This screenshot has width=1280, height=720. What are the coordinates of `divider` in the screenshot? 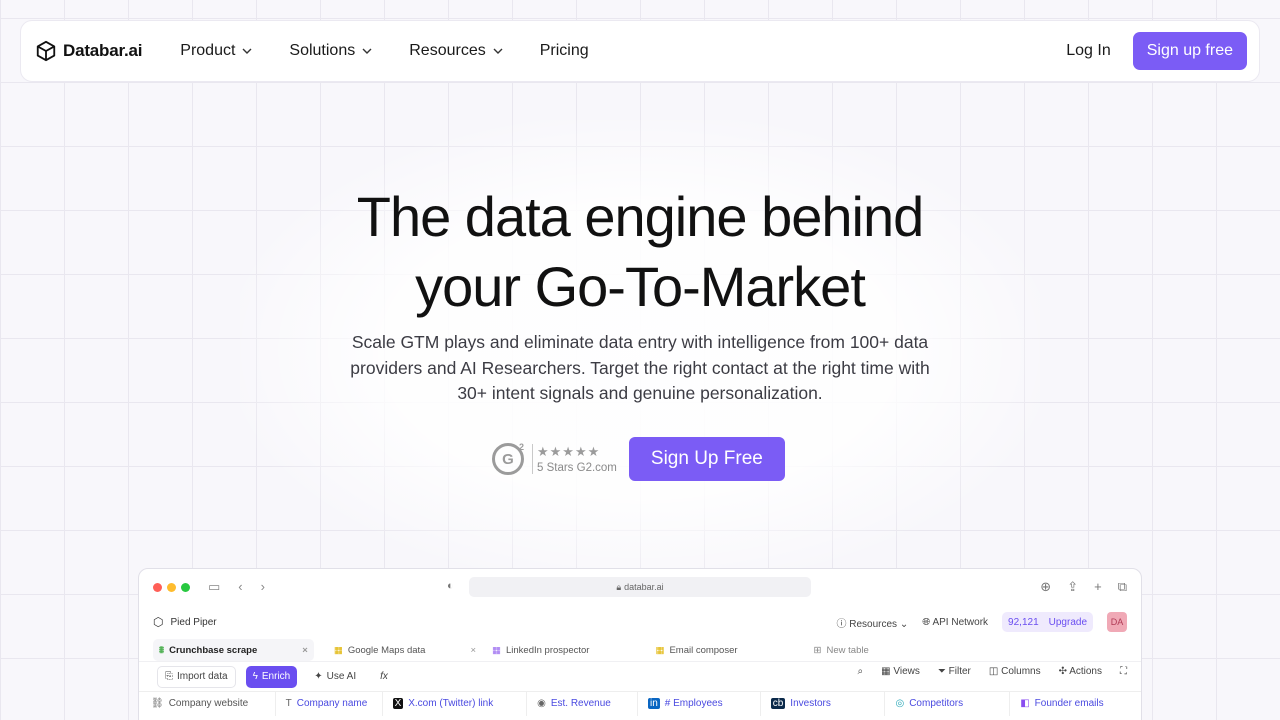 It's located at (532, 459).